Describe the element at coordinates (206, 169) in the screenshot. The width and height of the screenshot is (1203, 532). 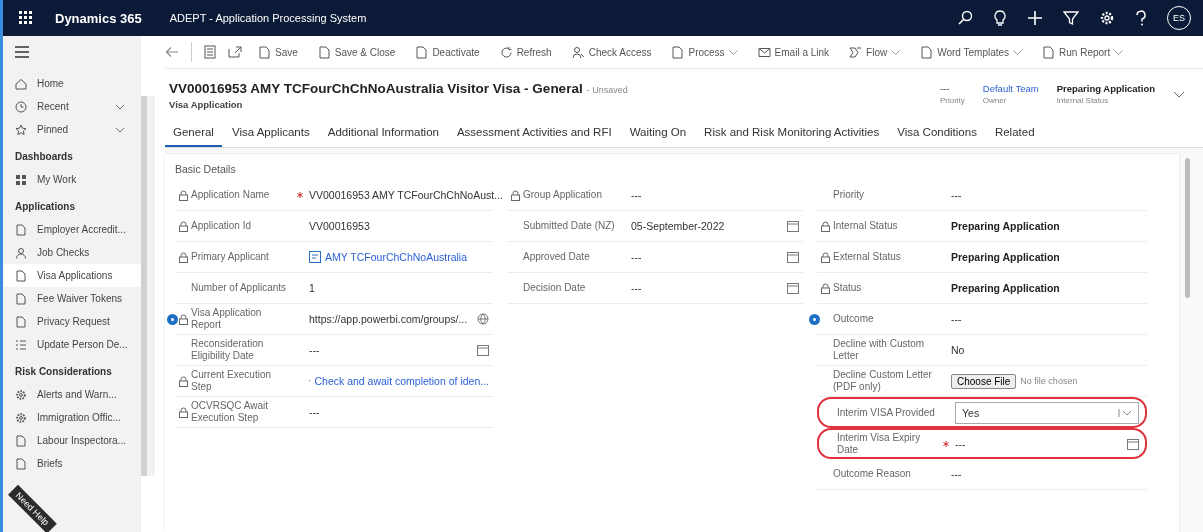
I see `section-title: Basic Details` at that location.